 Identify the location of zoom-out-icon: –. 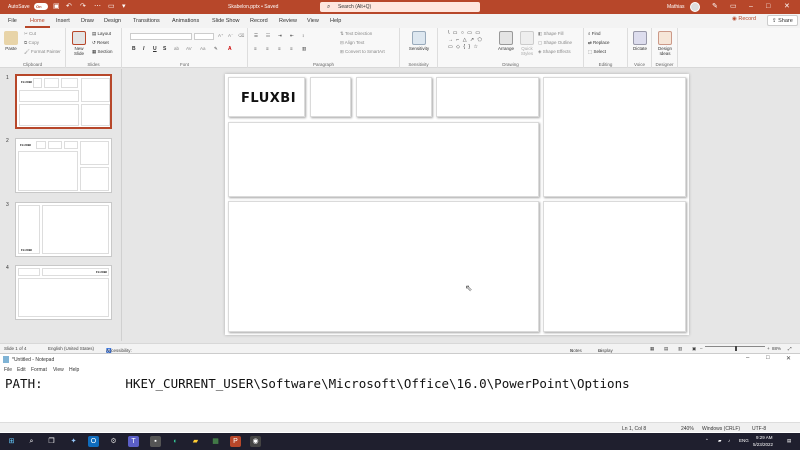
(701, 348).